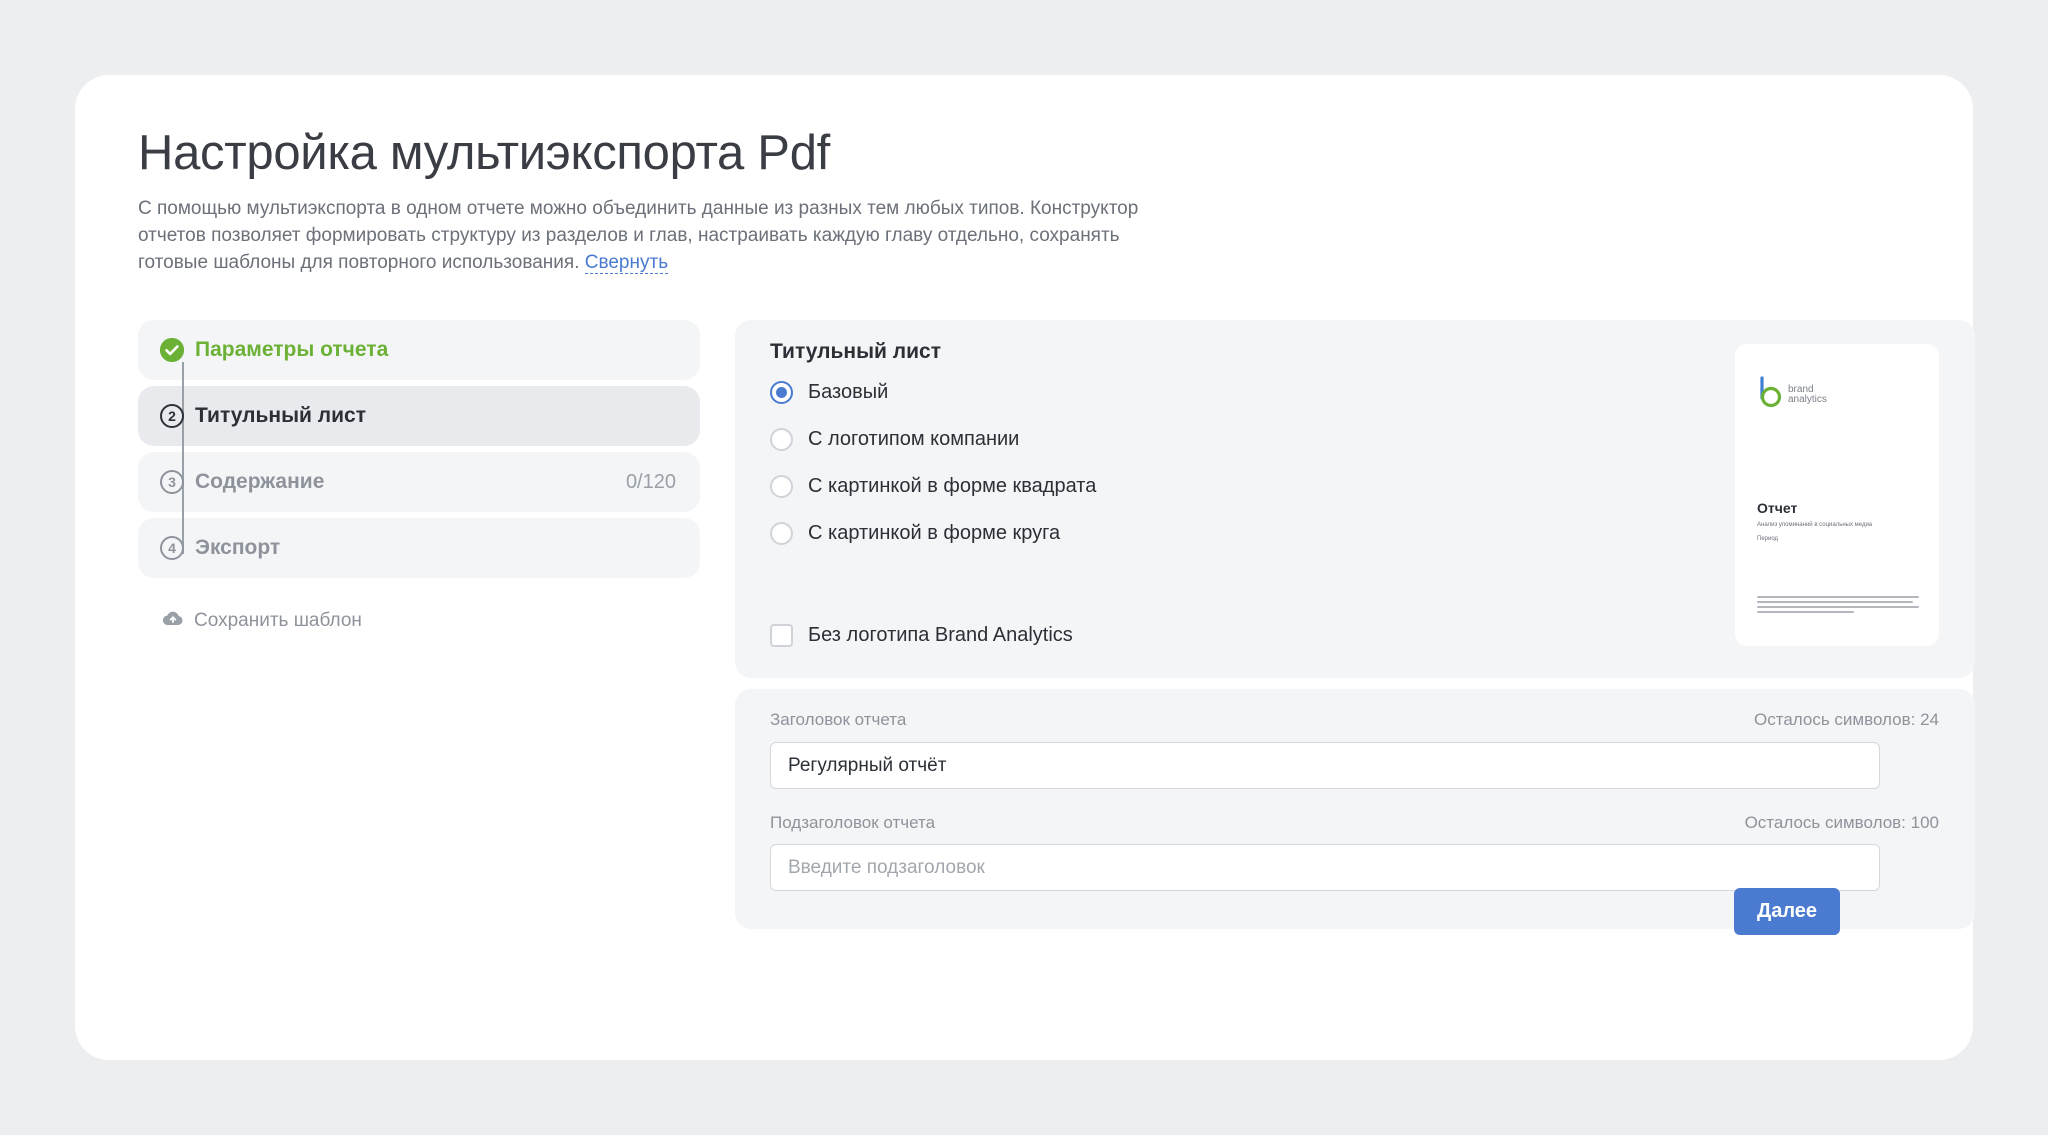 This screenshot has width=2048, height=1135. I want to click on step-report-params: Параметры отчета, so click(419, 350).